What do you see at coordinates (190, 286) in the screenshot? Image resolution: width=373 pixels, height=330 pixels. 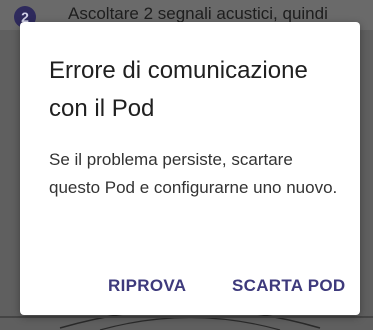 I see `dialog-actions: RIPROVA SCARTA POD` at bounding box center [190, 286].